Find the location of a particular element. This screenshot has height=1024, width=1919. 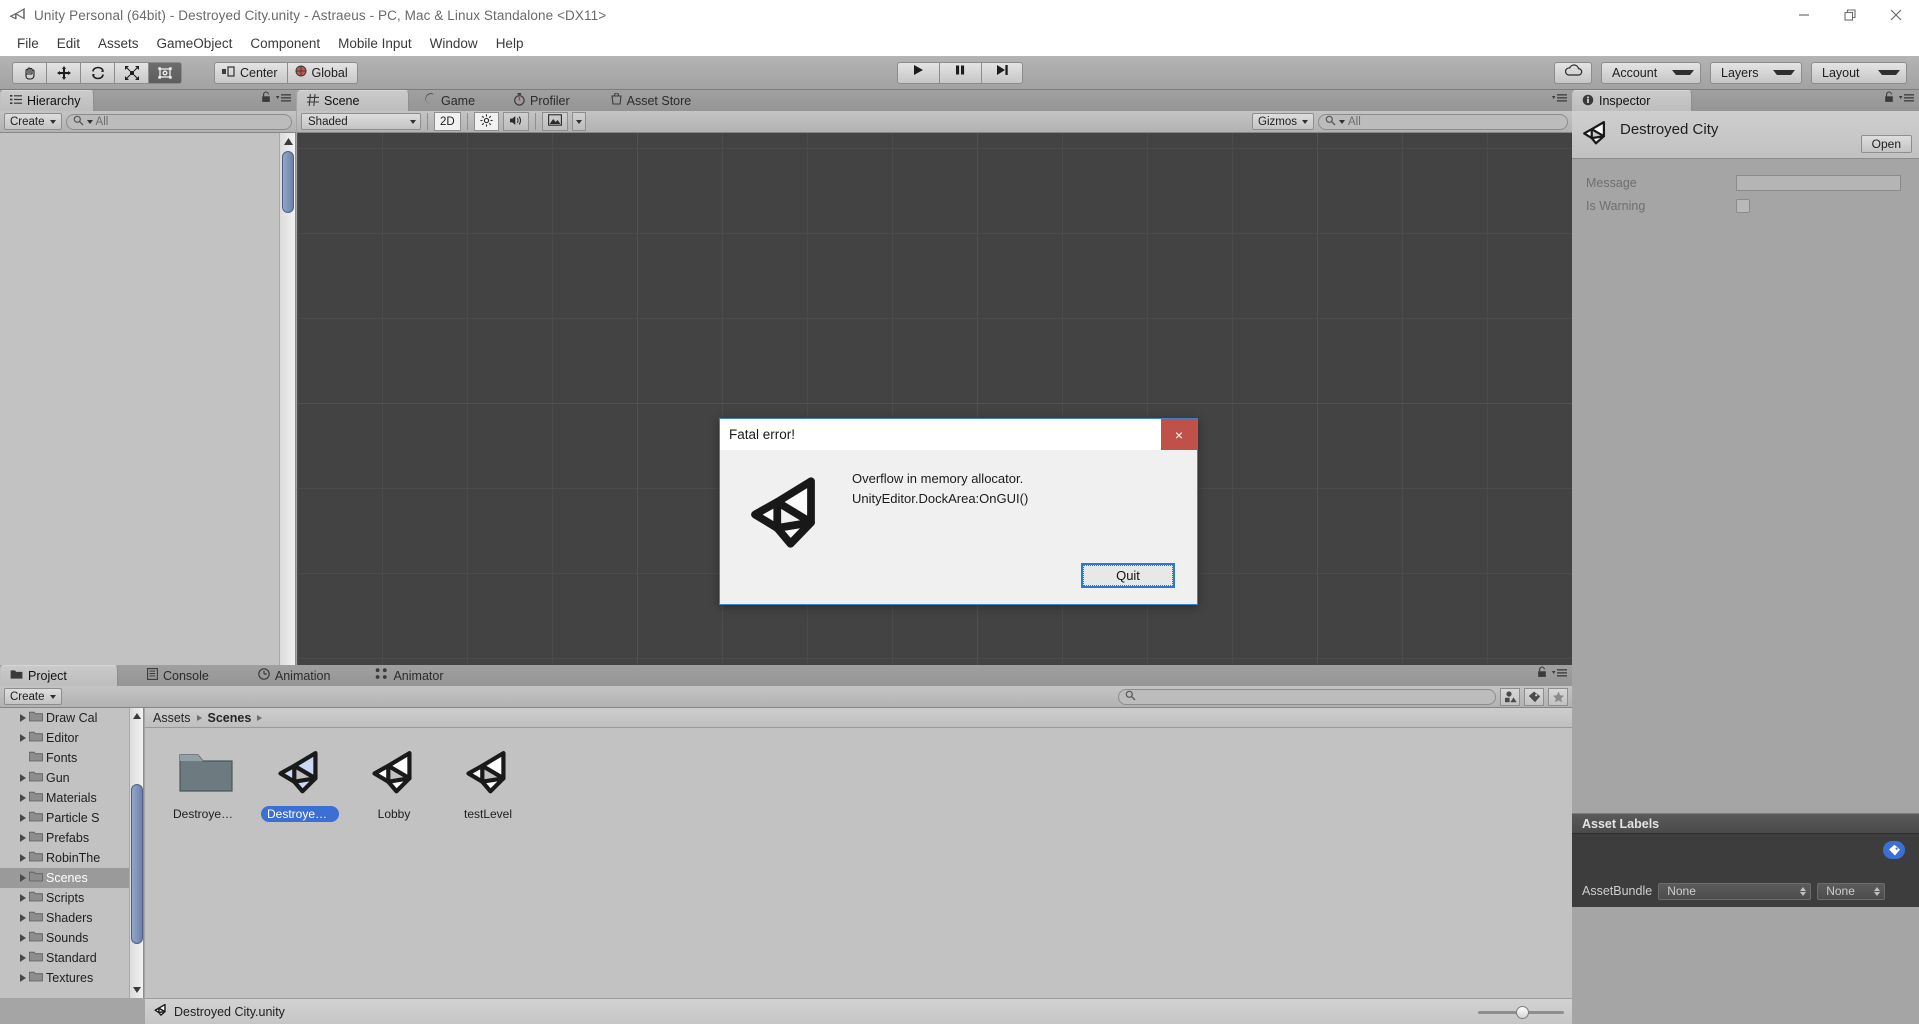

minimize-icon is located at coordinates (1804, 15).